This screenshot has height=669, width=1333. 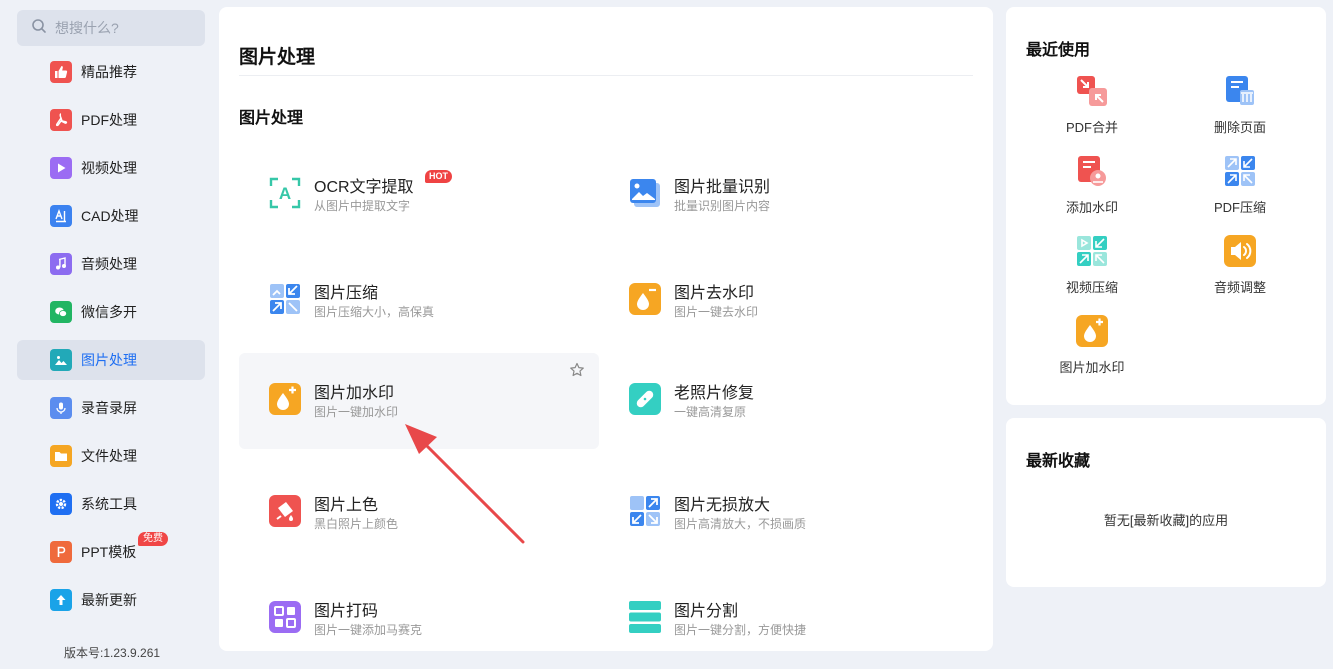 I want to click on favorites-panel: 最新收藏 暂无[最新收藏]的应用, so click(x=1166, y=502).